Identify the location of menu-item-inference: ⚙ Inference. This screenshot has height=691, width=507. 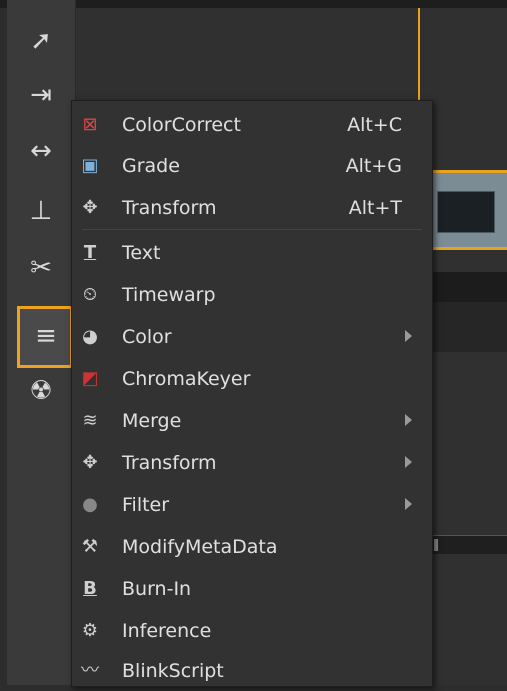
(252, 631).